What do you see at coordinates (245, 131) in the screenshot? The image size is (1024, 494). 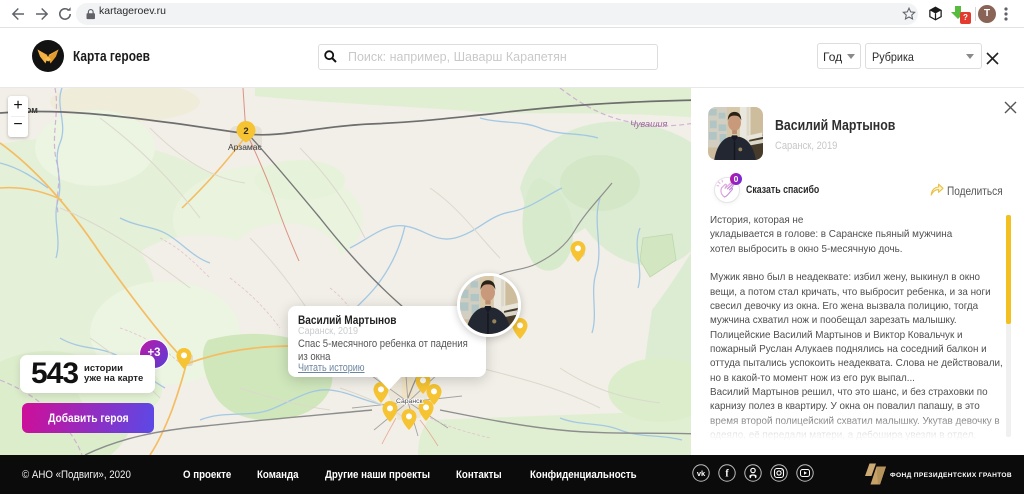 I see `svg-text: 2` at bounding box center [245, 131].